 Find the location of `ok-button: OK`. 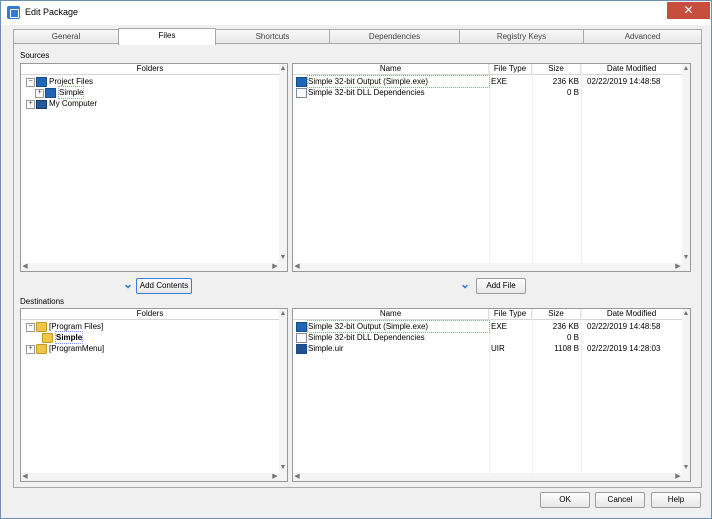

ok-button: OK is located at coordinates (565, 500).